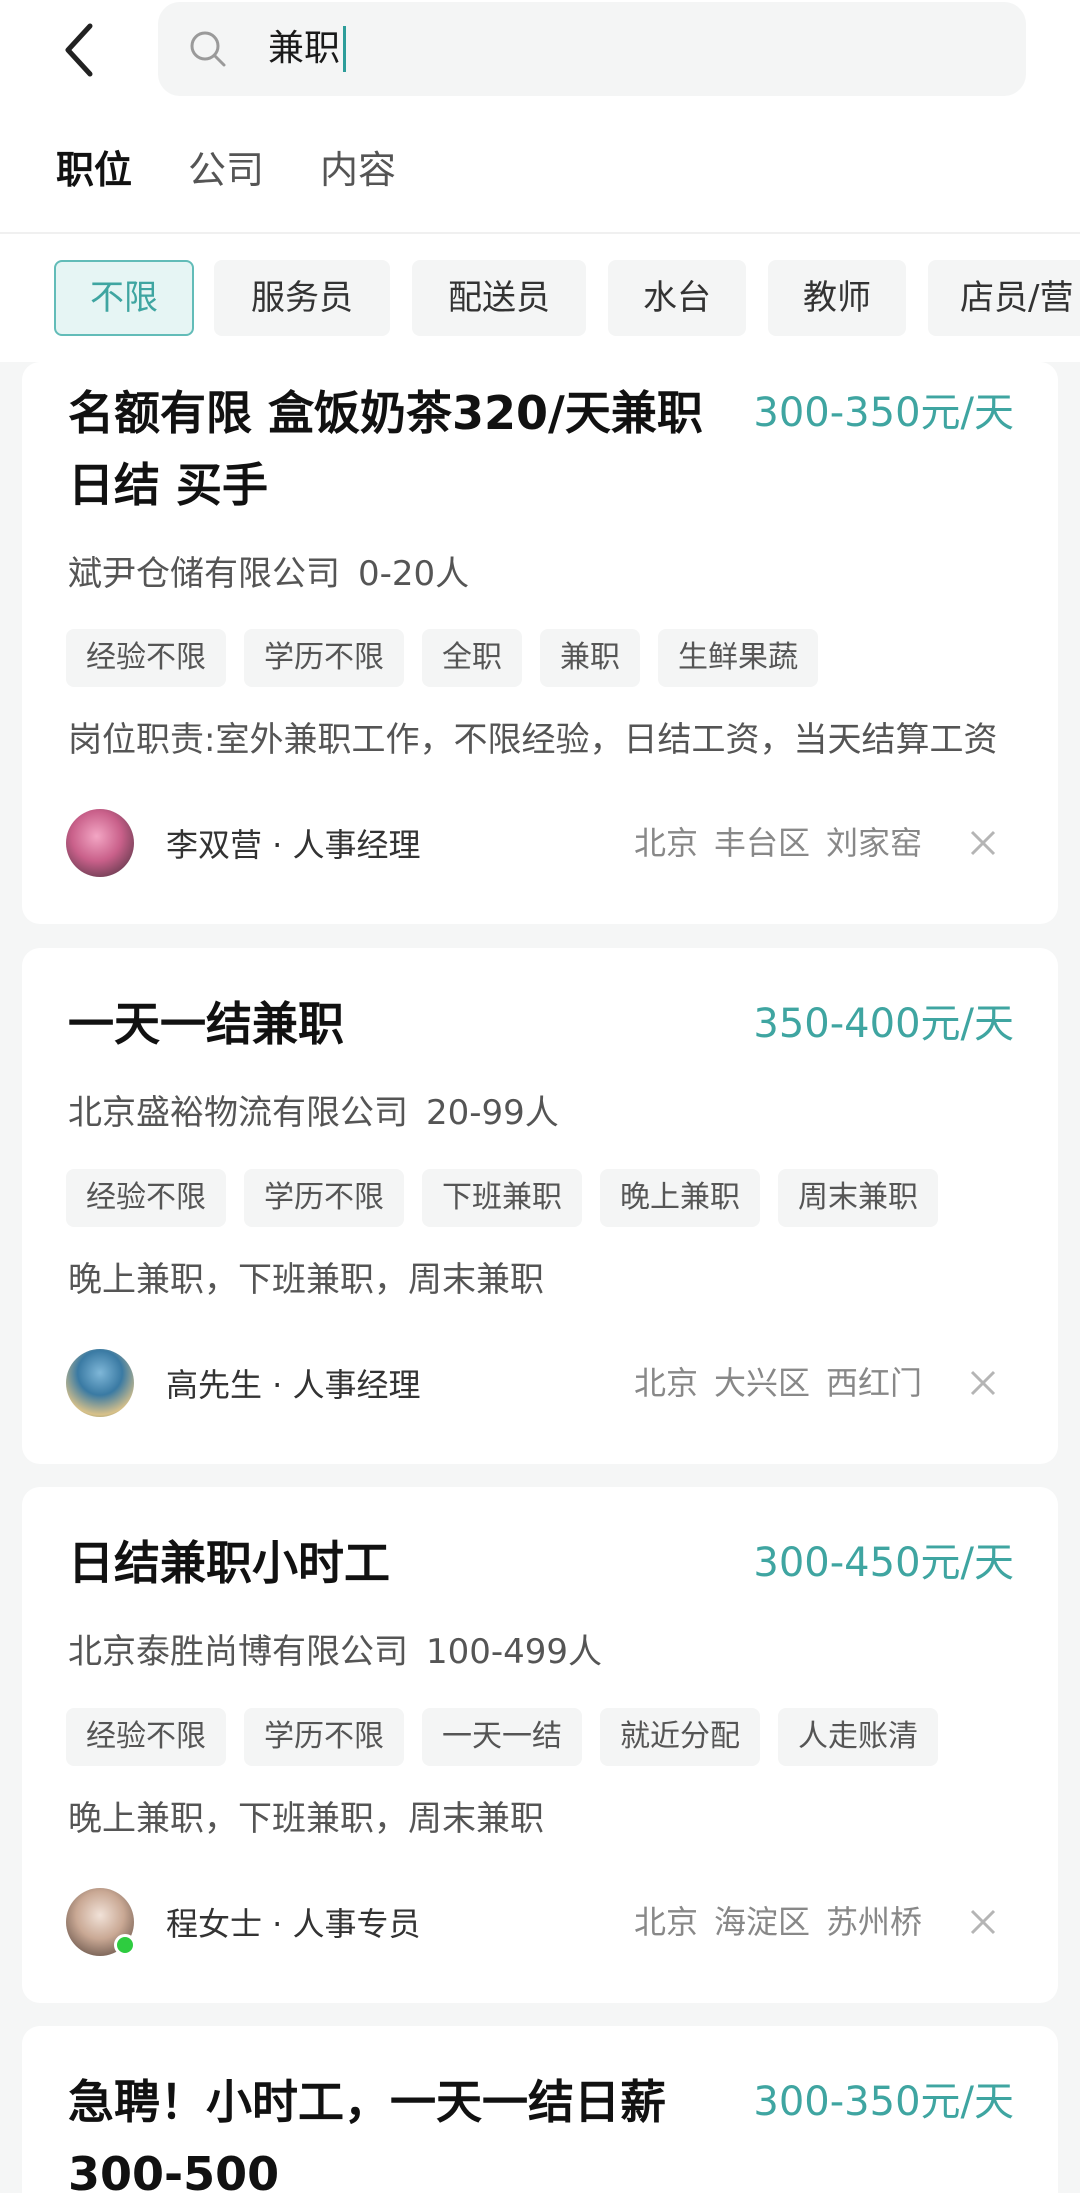 Image resolution: width=1080 pixels, height=2193 pixels. Describe the element at coordinates (590, 658) in the screenshot. I see `job-tag: 兼职` at that location.